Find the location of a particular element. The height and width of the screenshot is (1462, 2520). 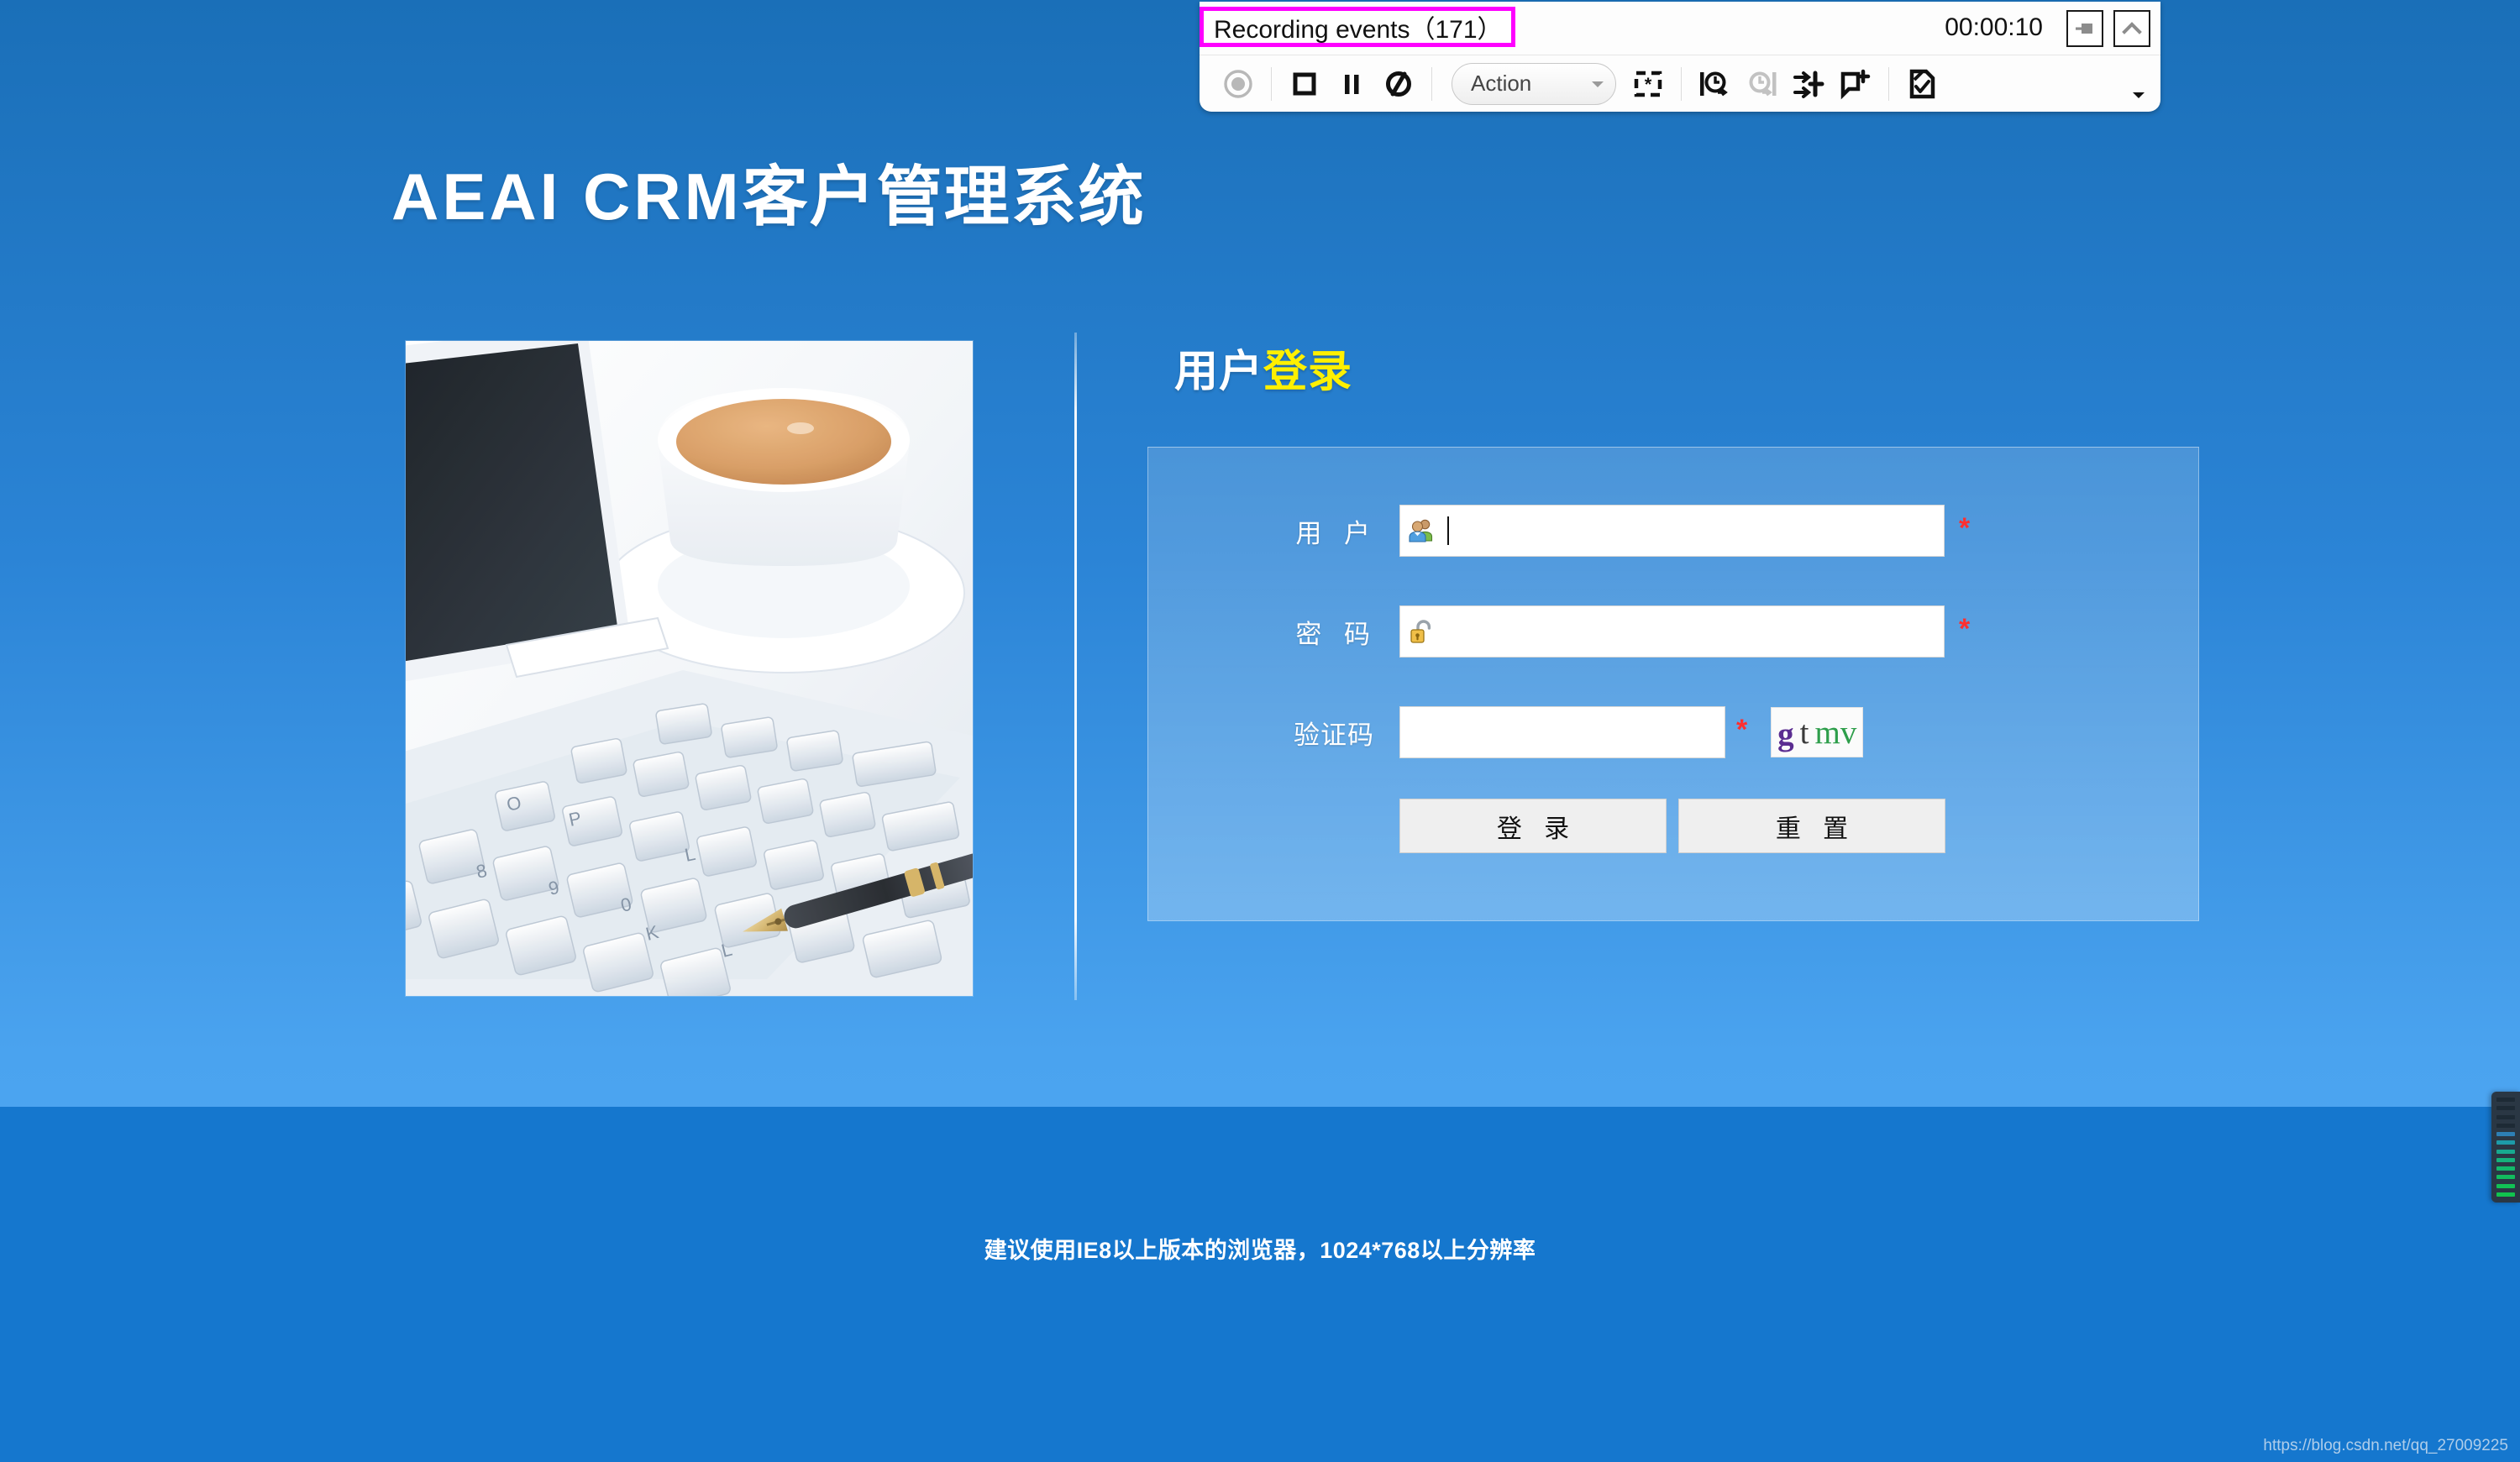

insert-verify-button is located at coordinates (1921, 84).